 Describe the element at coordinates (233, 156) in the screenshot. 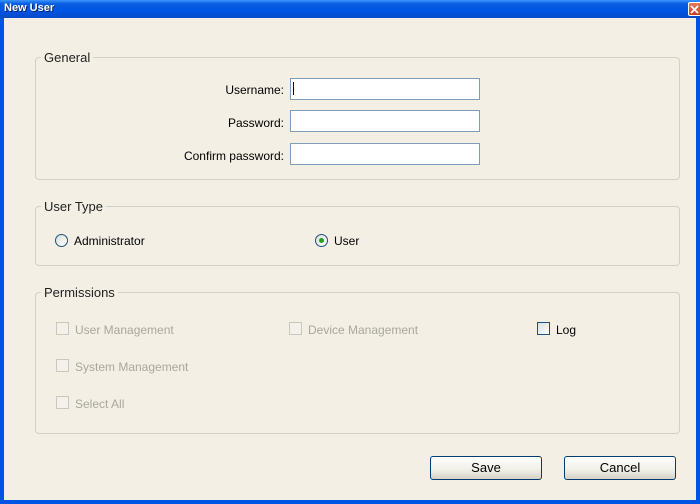

I see `confirm-password-label: Confirm password:` at that location.